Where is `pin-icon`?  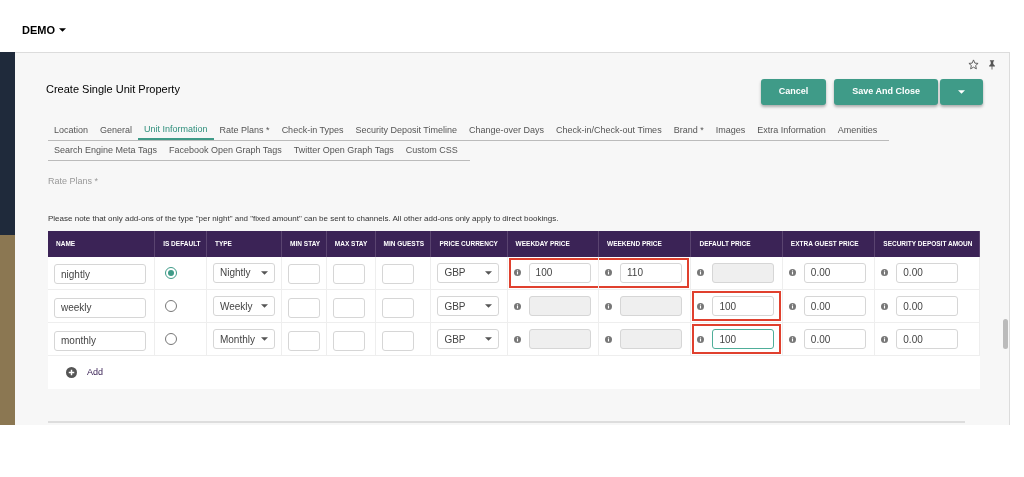 pin-icon is located at coordinates (992, 64).